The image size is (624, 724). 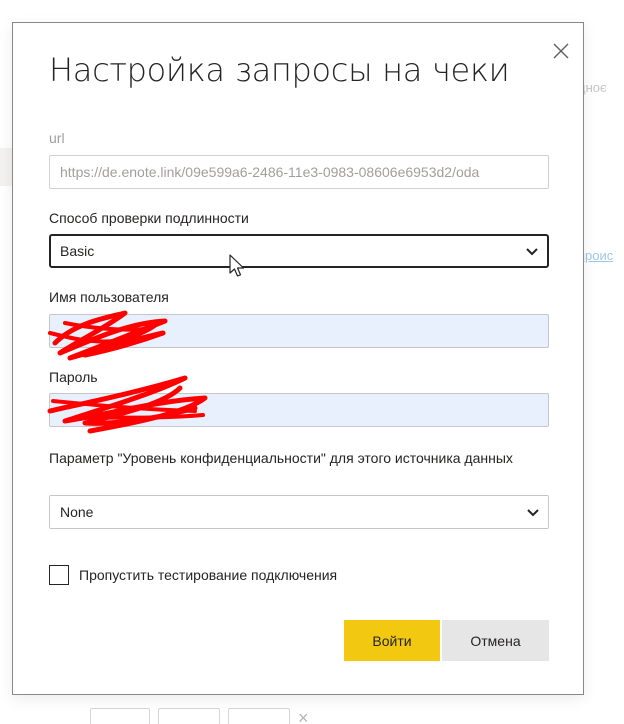 I want to click on skip-test-option: Пропустить тестирование подключения, so click(x=193, y=575).